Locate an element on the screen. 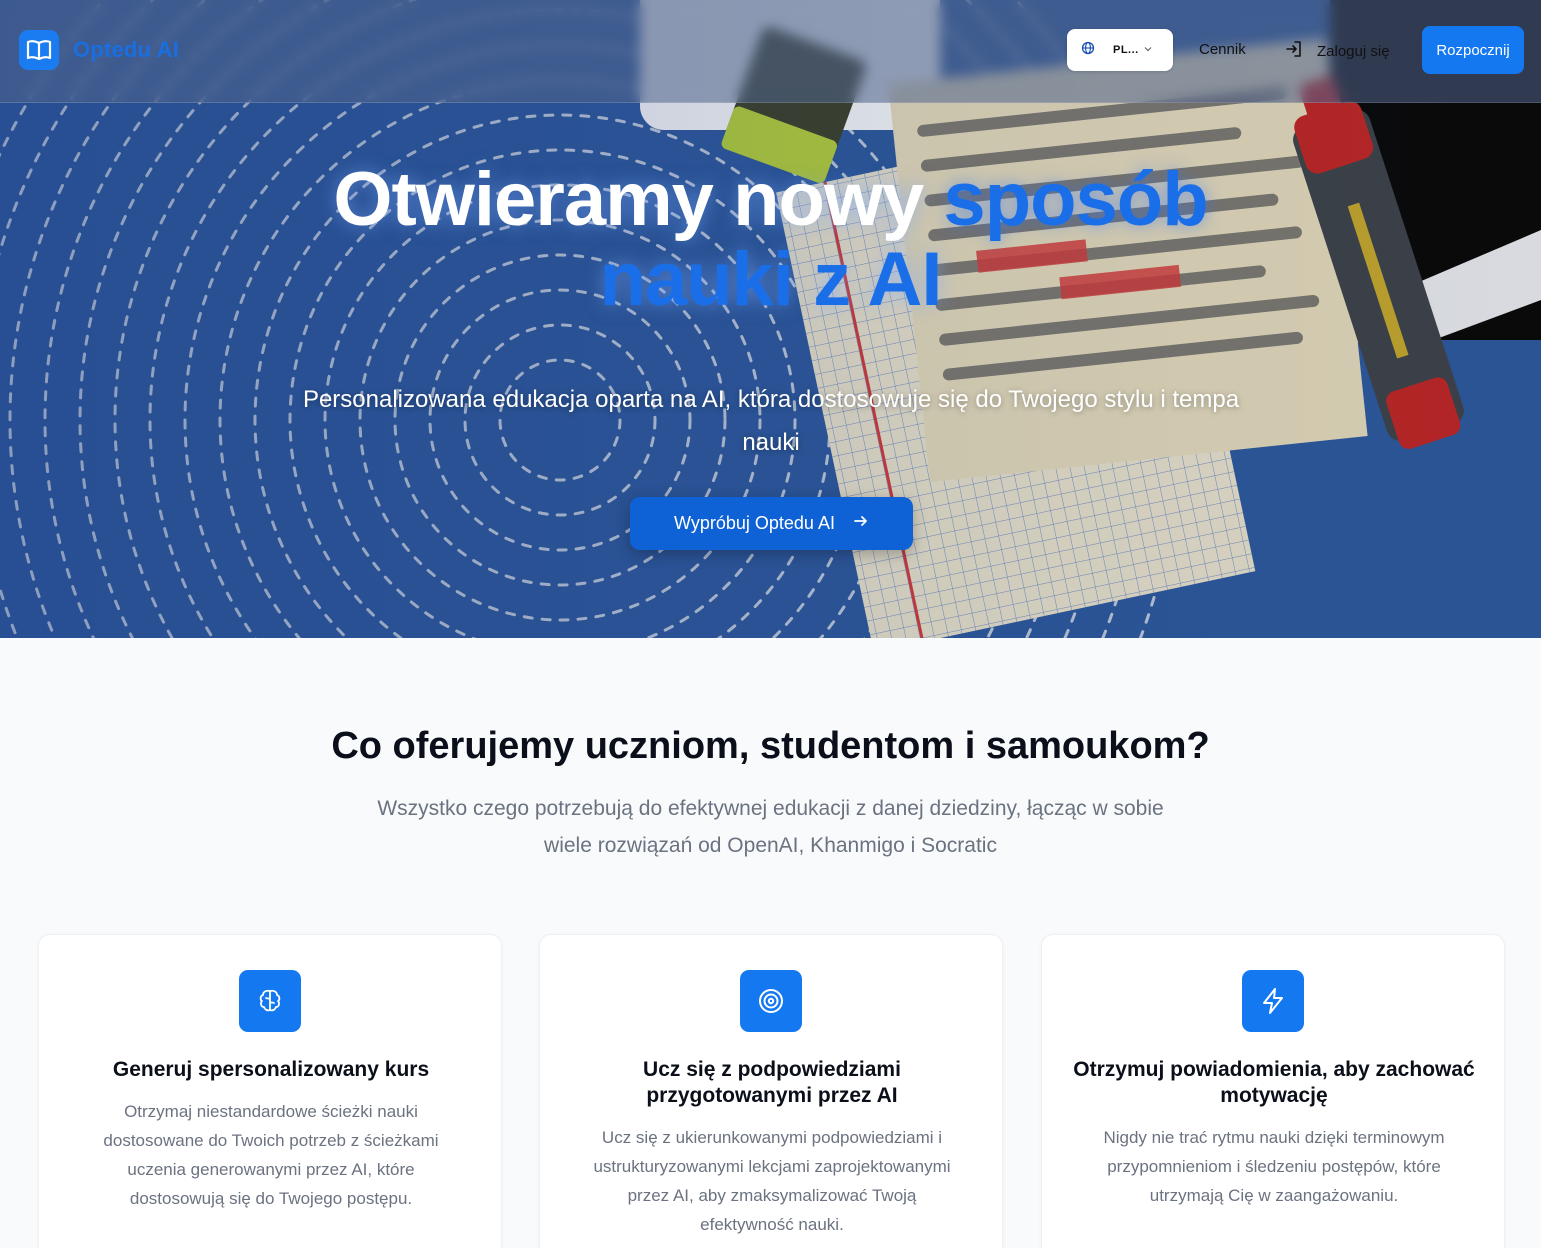 Image resolution: width=1541 pixels, height=1248 pixels. hero-title: Otwieramy nowy sposób nauki z AI is located at coordinates (770, 240).